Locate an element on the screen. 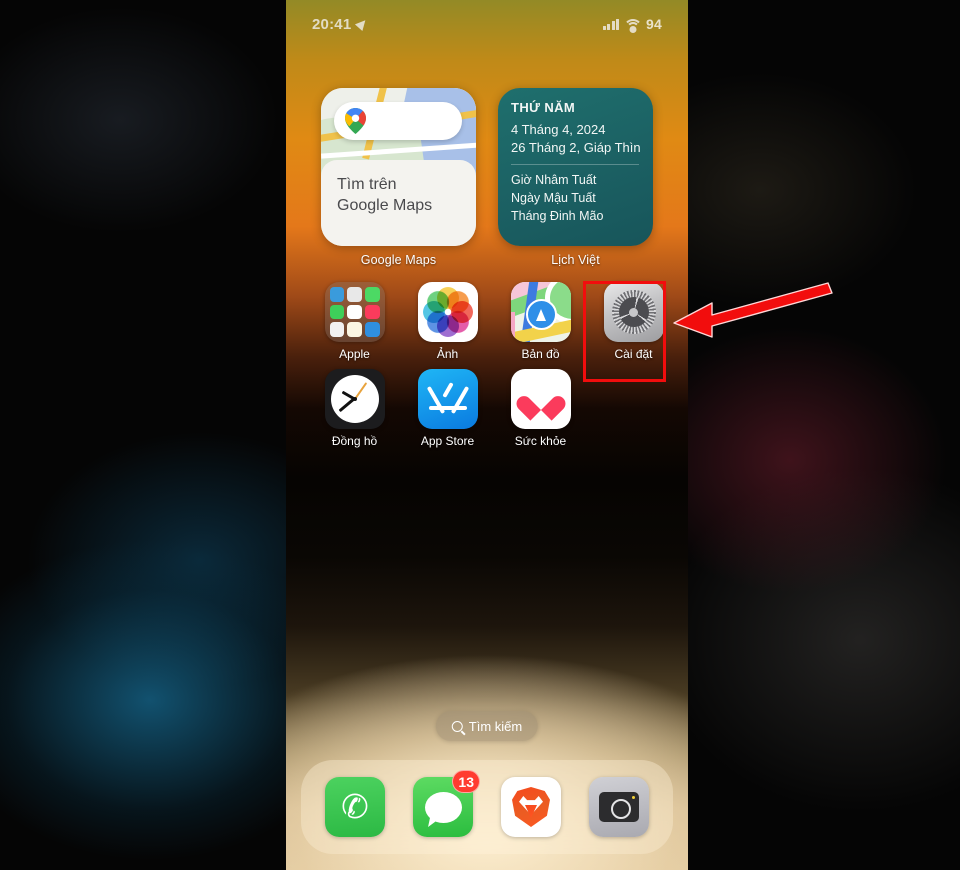 Image resolution: width=960 pixels, height=870 pixels. dock-phone-icon: ✆ is located at coordinates (355, 807).